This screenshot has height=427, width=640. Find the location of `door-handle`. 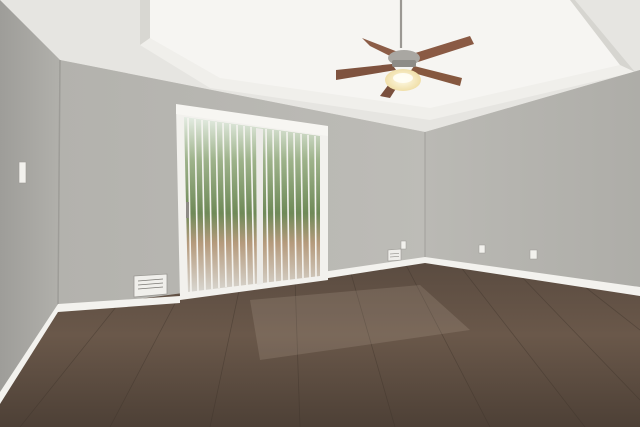

door-handle is located at coordinates (187, 210).